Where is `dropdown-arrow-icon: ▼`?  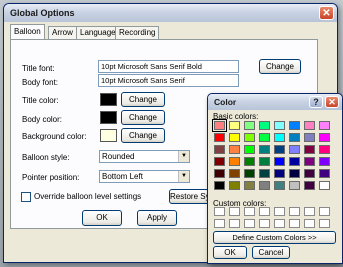
dropdown-arrow-icon: ▼ is located at coordinates (183, 176).